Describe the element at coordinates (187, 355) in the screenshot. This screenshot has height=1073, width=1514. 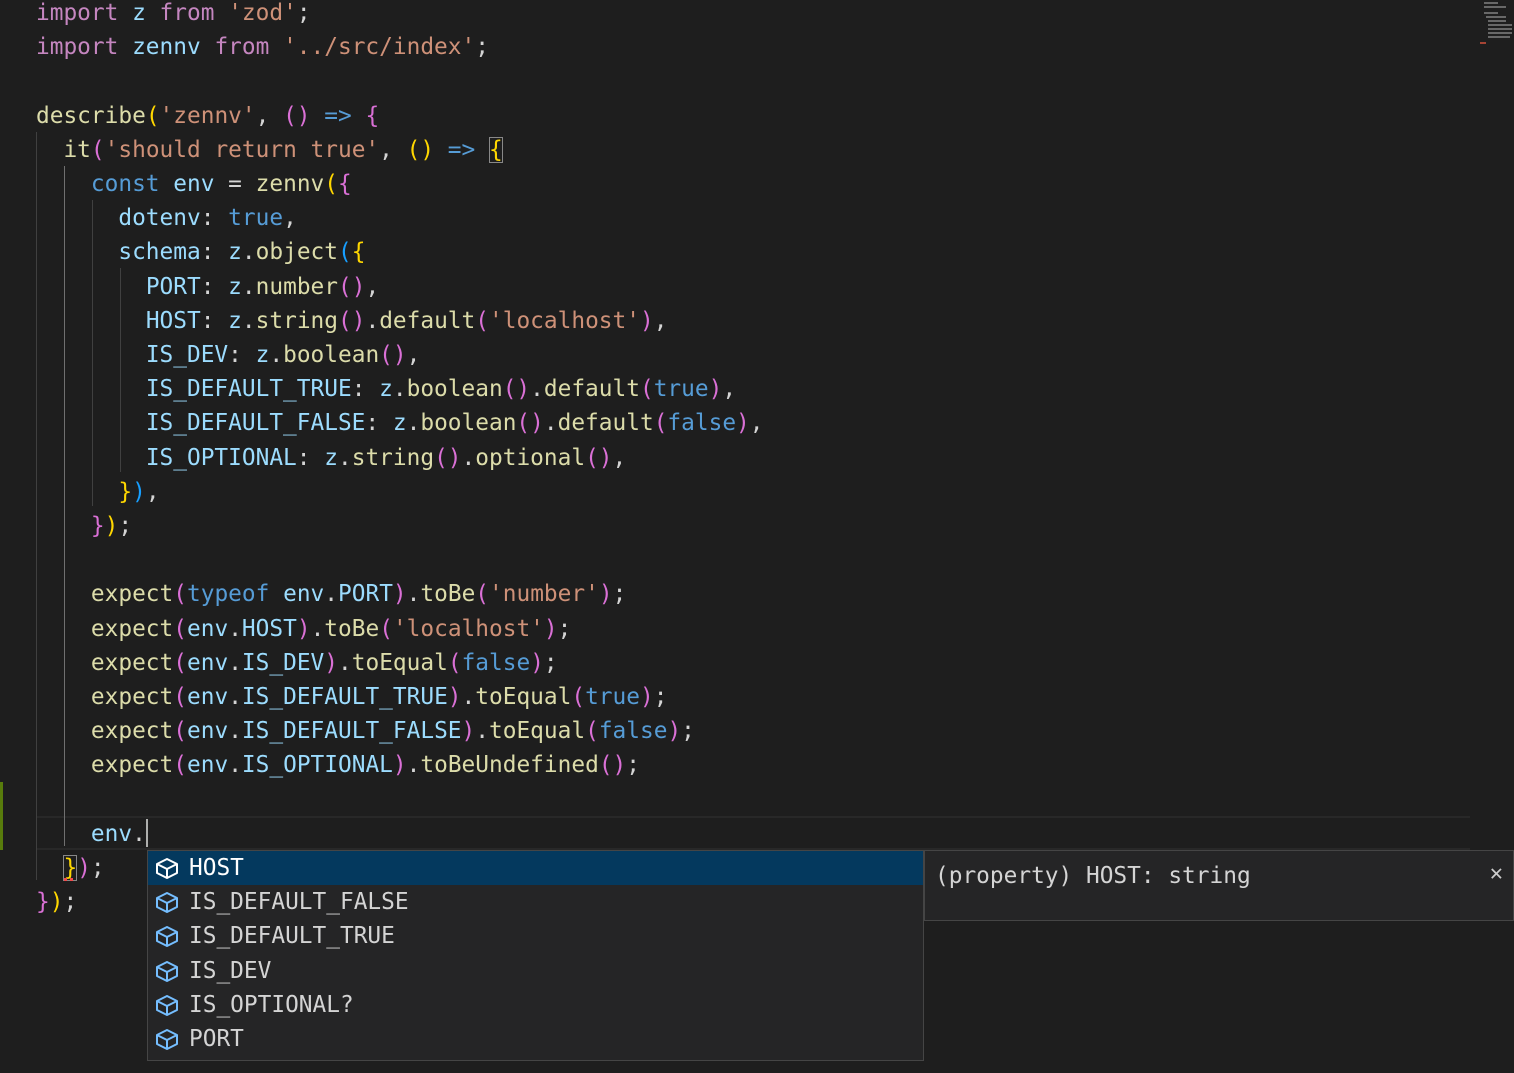
I see `code-token: IS_DEV` at that location.